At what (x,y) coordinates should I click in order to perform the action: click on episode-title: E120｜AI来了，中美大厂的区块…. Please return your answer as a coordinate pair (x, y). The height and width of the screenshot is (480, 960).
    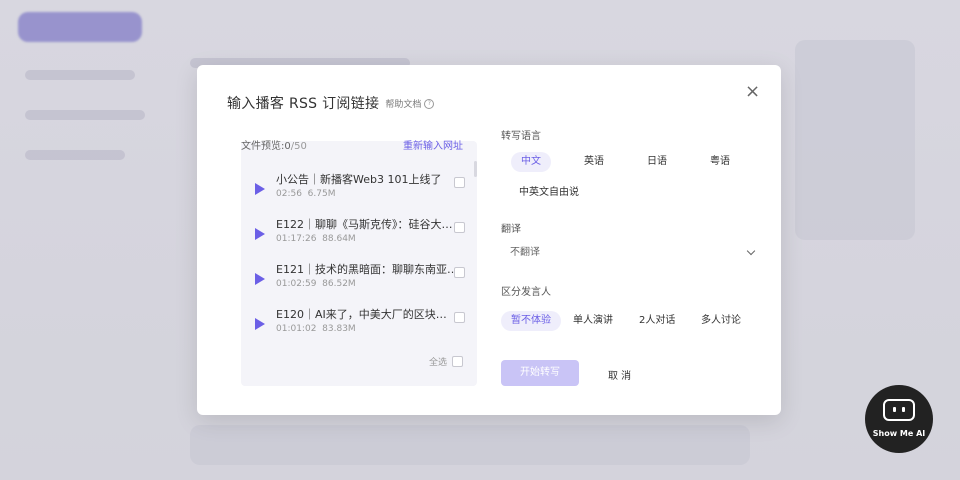
    Looking at the image, I should click on (361, 314).